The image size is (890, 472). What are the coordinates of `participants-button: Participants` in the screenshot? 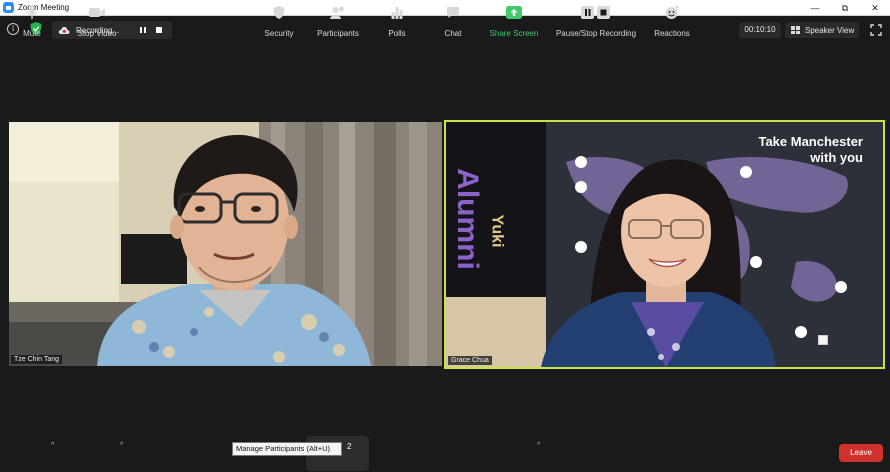 It's located at (338, 21).